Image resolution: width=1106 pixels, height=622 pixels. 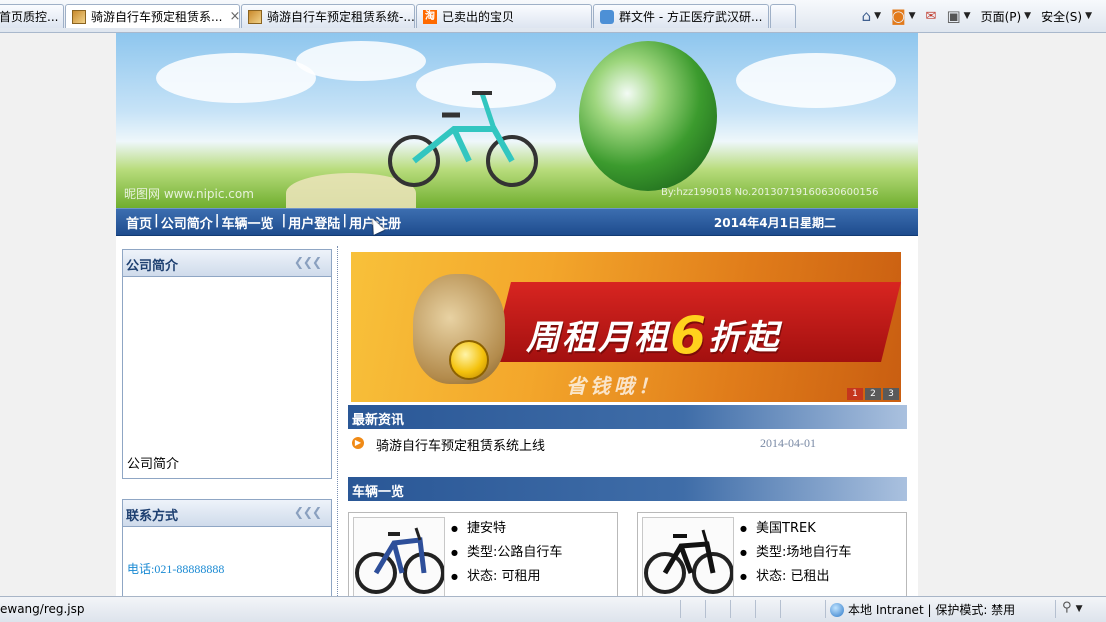 I want to click on news-section-header: 最新资讯, so click(x=627, y=417).